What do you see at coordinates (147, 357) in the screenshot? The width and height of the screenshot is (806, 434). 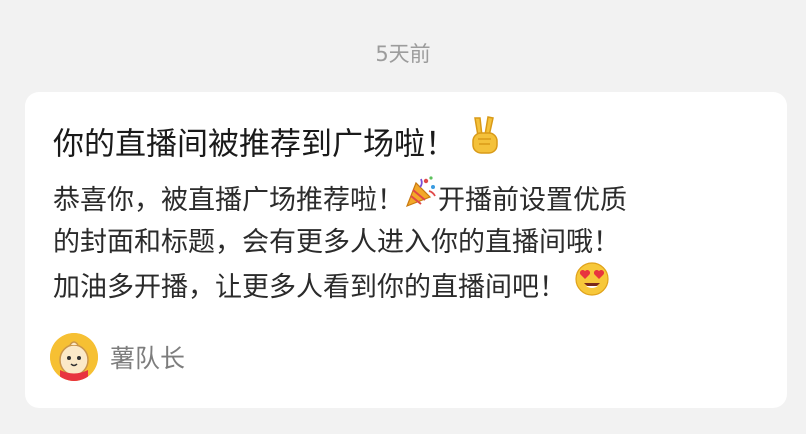 I see `author-name: 薯队长` at bounding box center [147, 357].